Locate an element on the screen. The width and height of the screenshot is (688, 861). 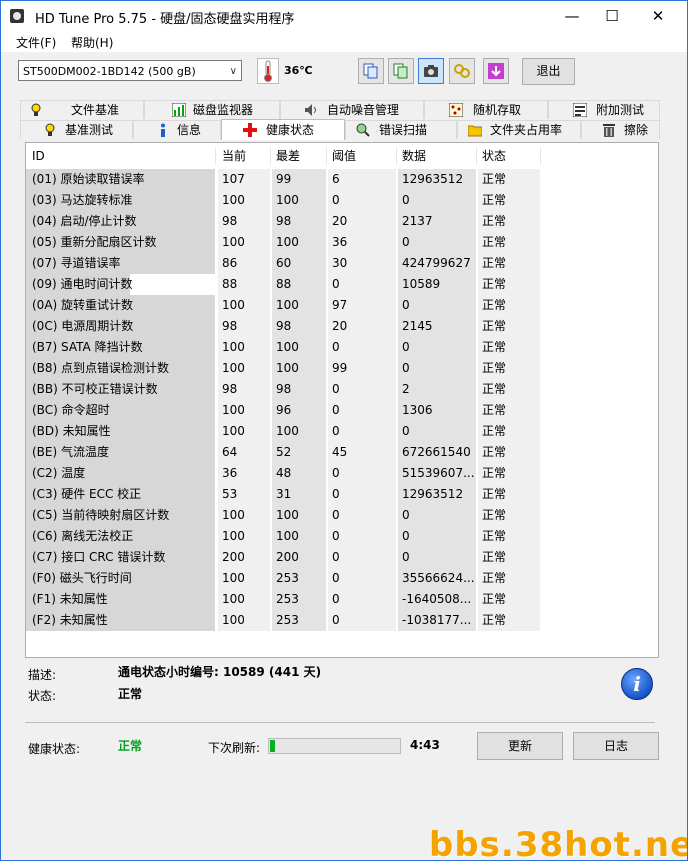
next-refresh-label: 下次刷新: is located at coordinates (234, 748).